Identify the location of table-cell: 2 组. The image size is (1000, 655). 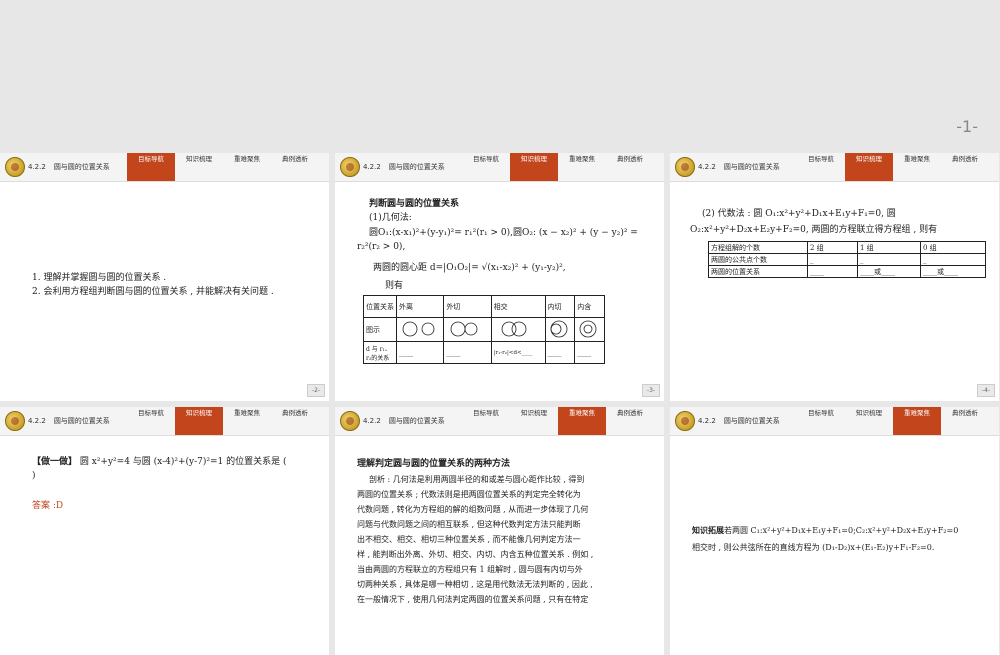
(832, 247).